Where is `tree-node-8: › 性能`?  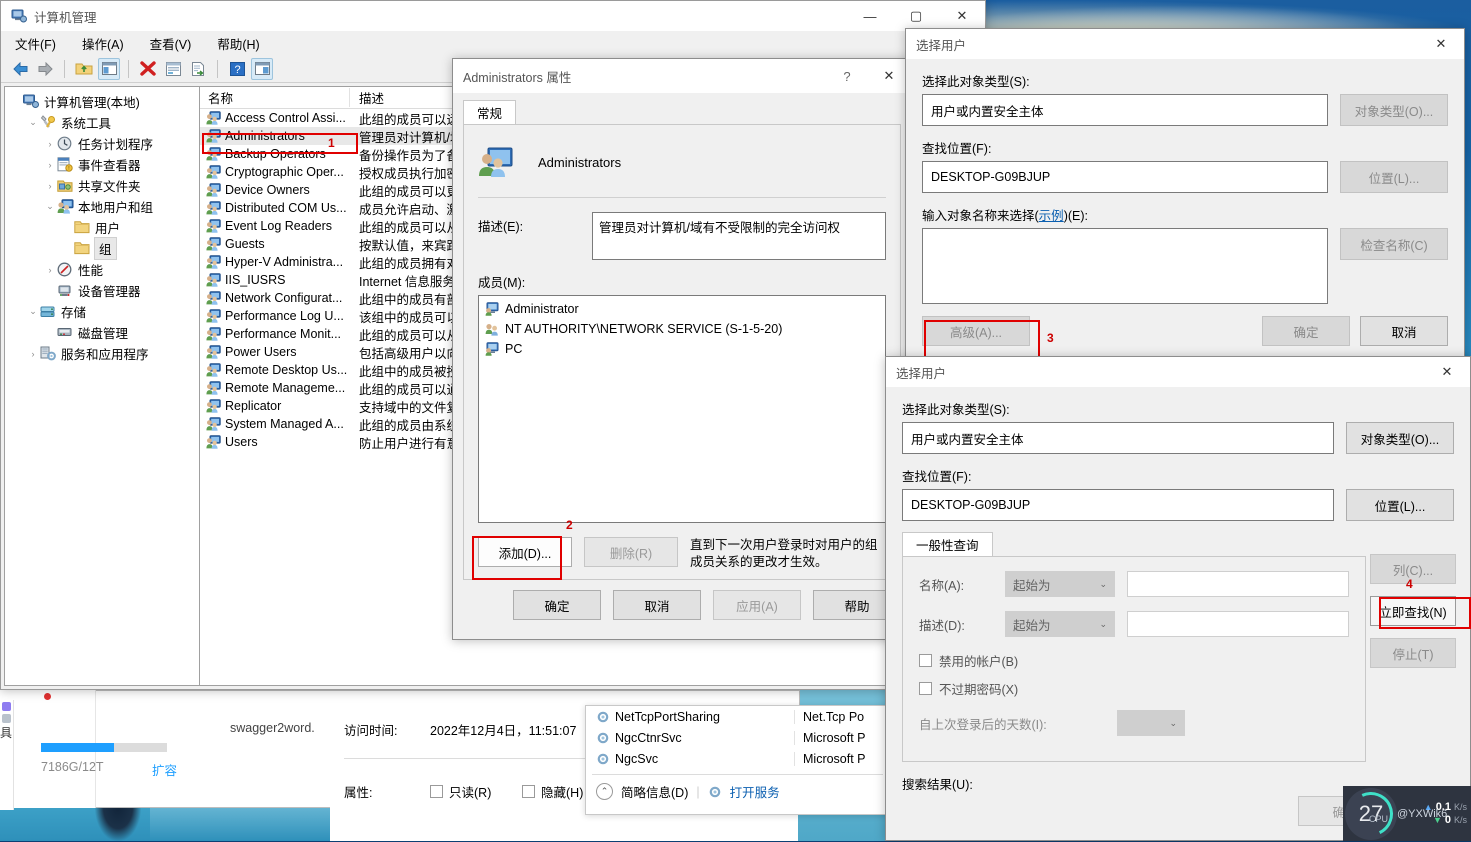
tree-node-8: › 性能 is located at coordinates (102, 269).